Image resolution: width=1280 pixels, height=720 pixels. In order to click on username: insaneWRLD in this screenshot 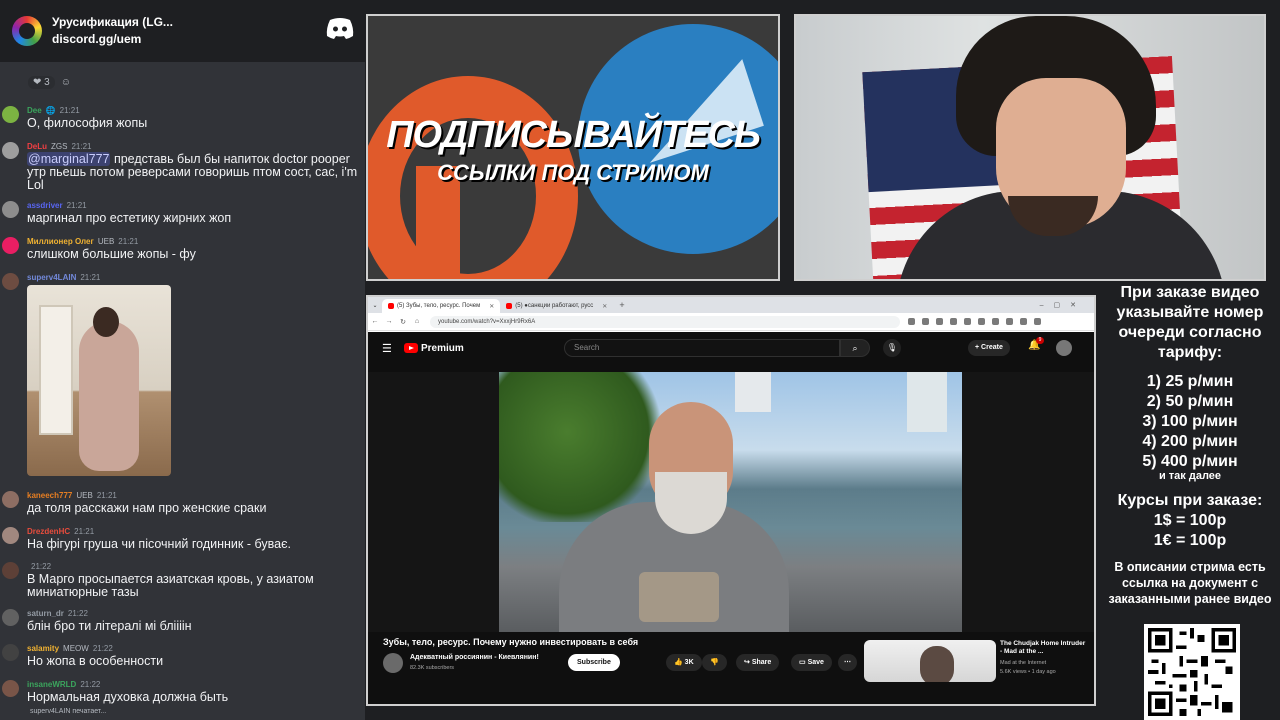, I will do `click(51, 684)`.